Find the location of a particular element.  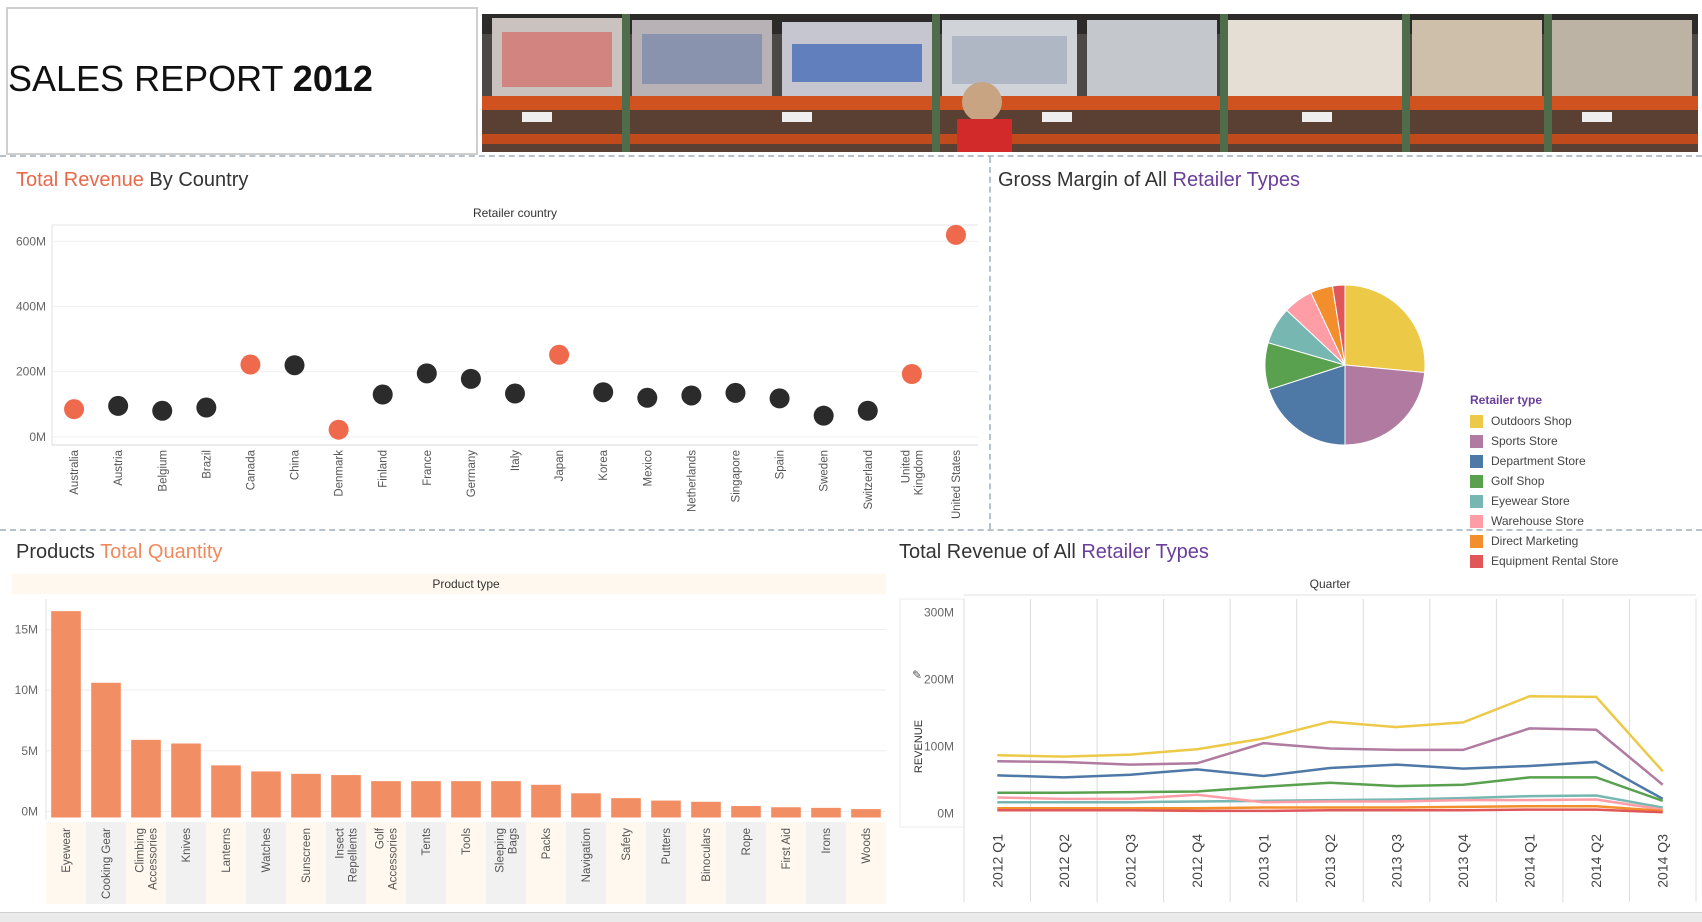

legend-label: Golf Shop is located at coordinates (1518, 481).